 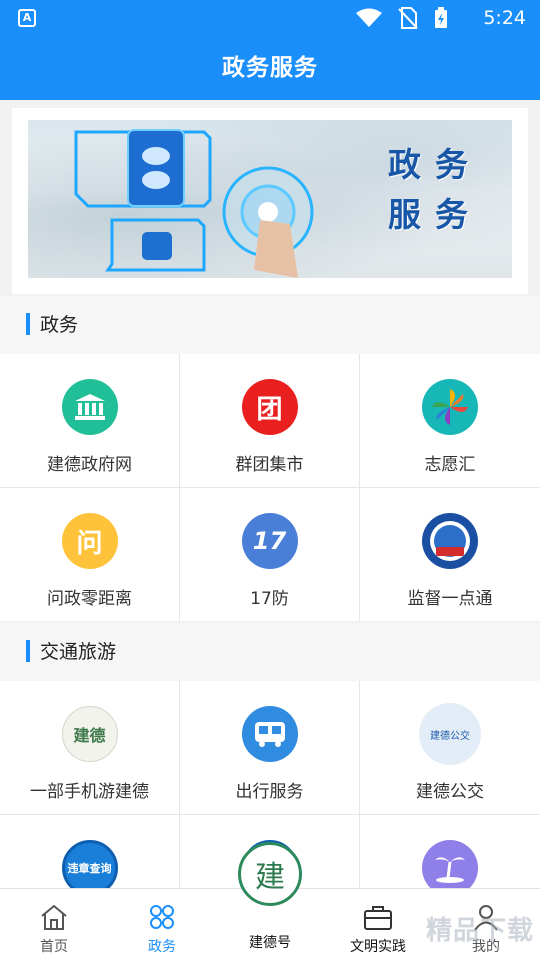 I want to click on briefcase-icon, so click(x=378, y=917).